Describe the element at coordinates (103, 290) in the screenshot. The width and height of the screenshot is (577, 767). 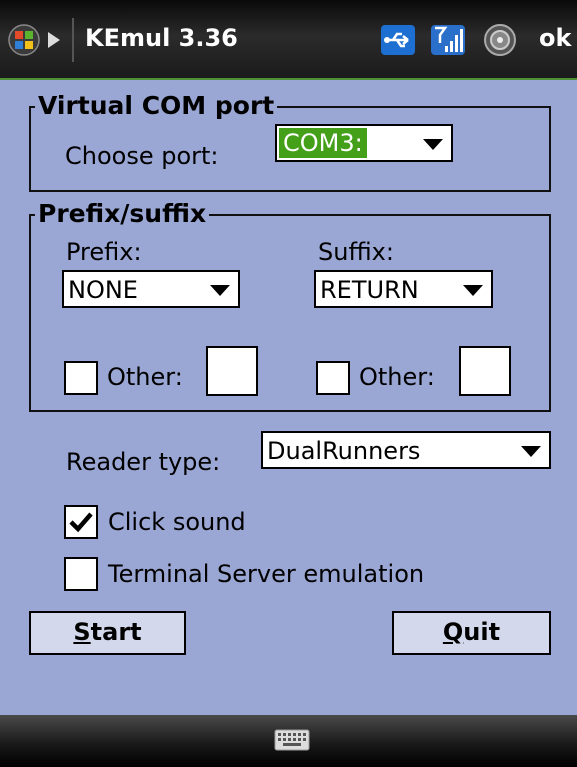
I see `prefix-select-value: NONE` at that location.